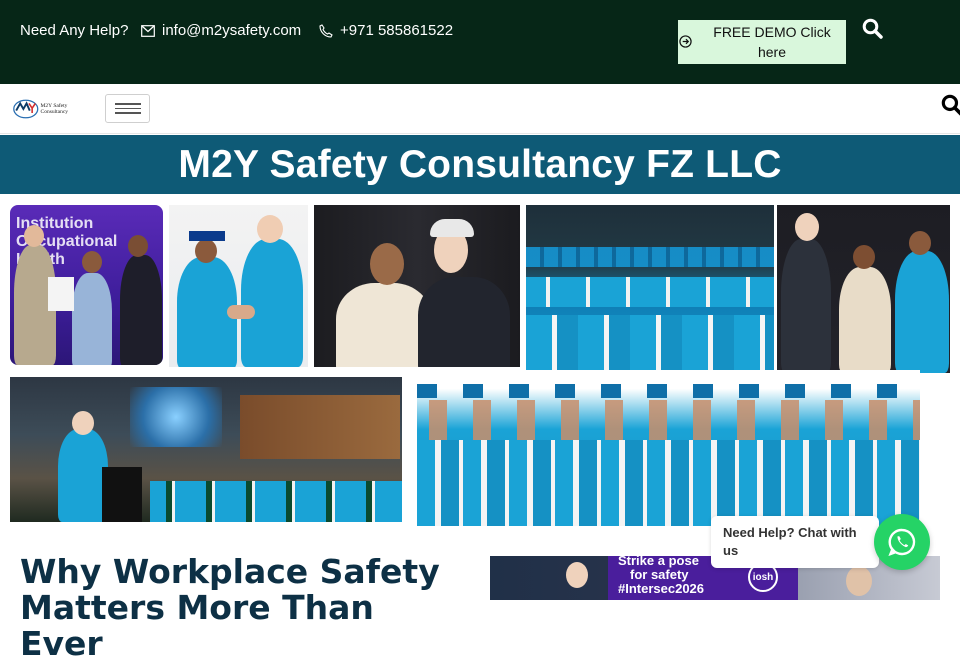 The height and width of the screenshot is (663, 960). Describe the element at coordinates (417, 286) in the screenshot. I see `gallery-photo-portrait` at that location.